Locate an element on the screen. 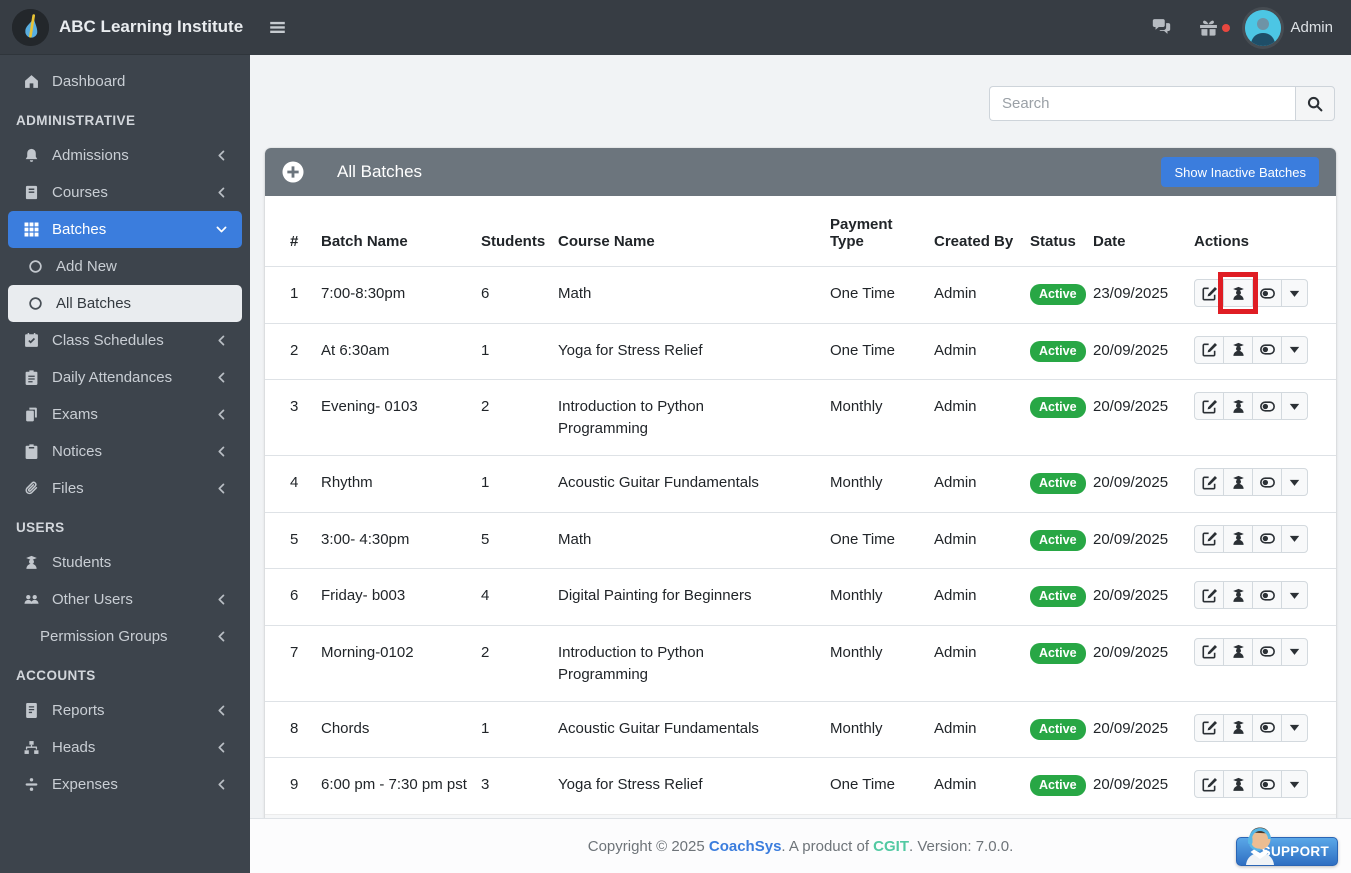  sidebar-item-files: Files is located at coordinates (125, 488).